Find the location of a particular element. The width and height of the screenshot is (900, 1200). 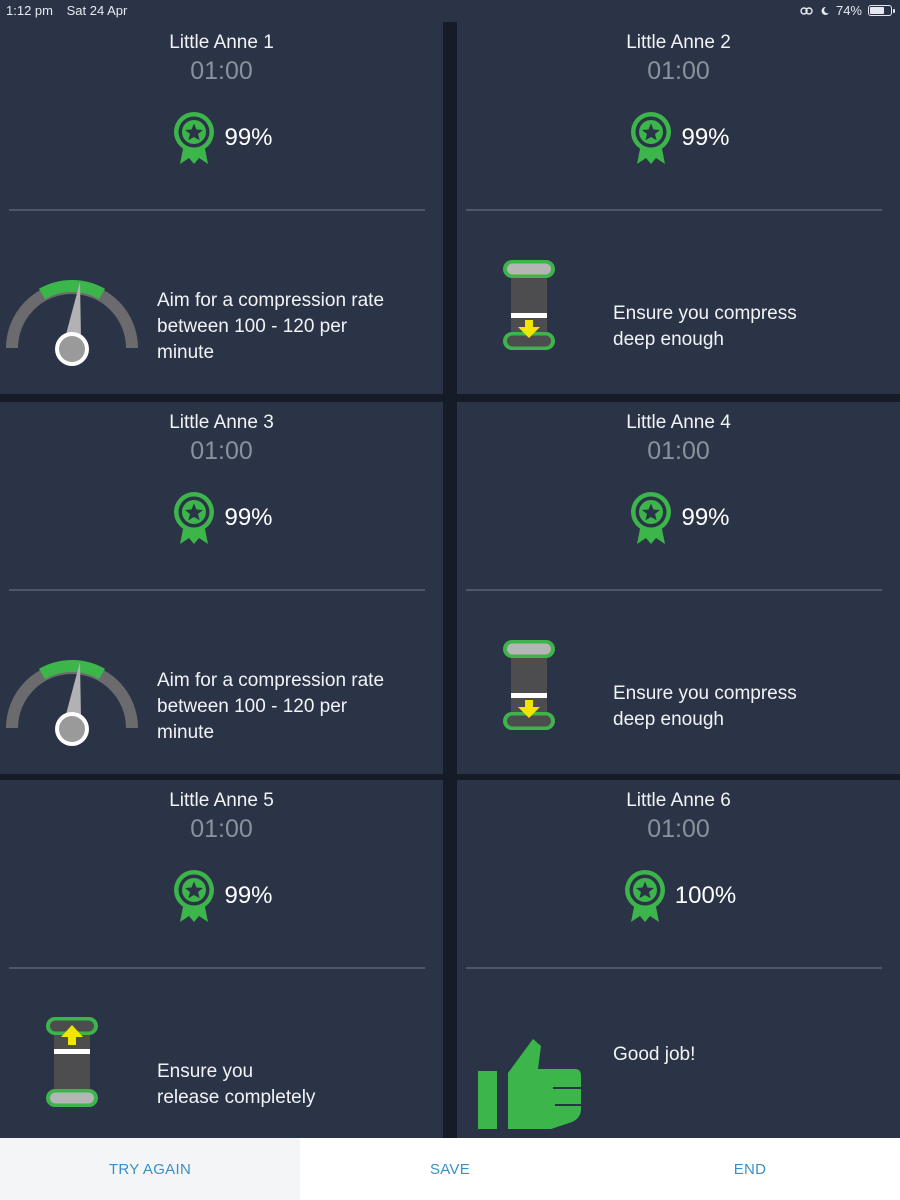

battery-icon is located at coordinates (881, 10).